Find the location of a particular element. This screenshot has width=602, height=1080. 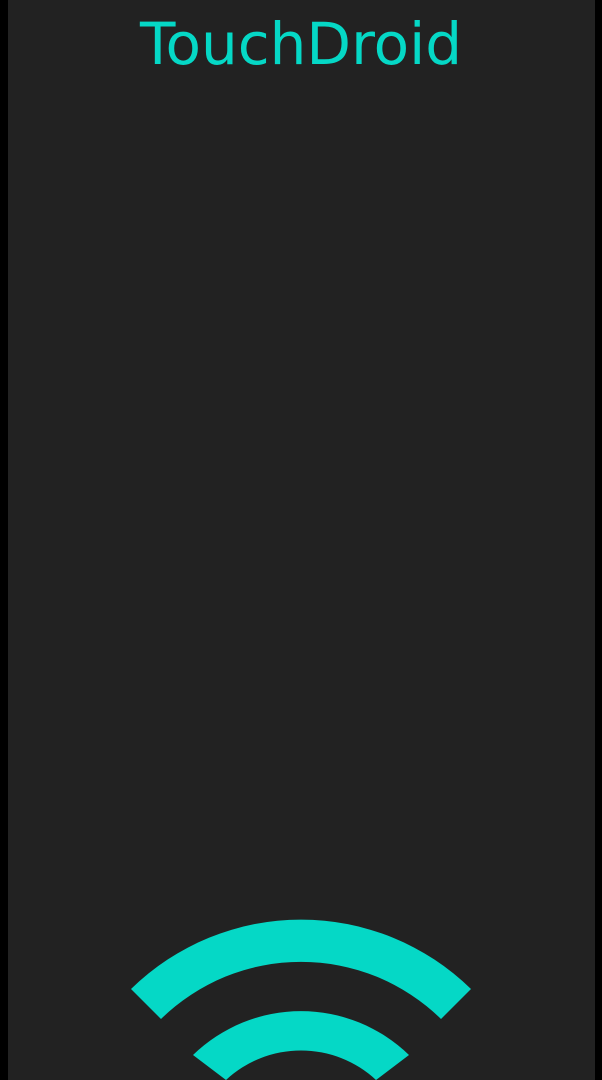

wifi-inner-arc is located at coordinates (301, 1045).